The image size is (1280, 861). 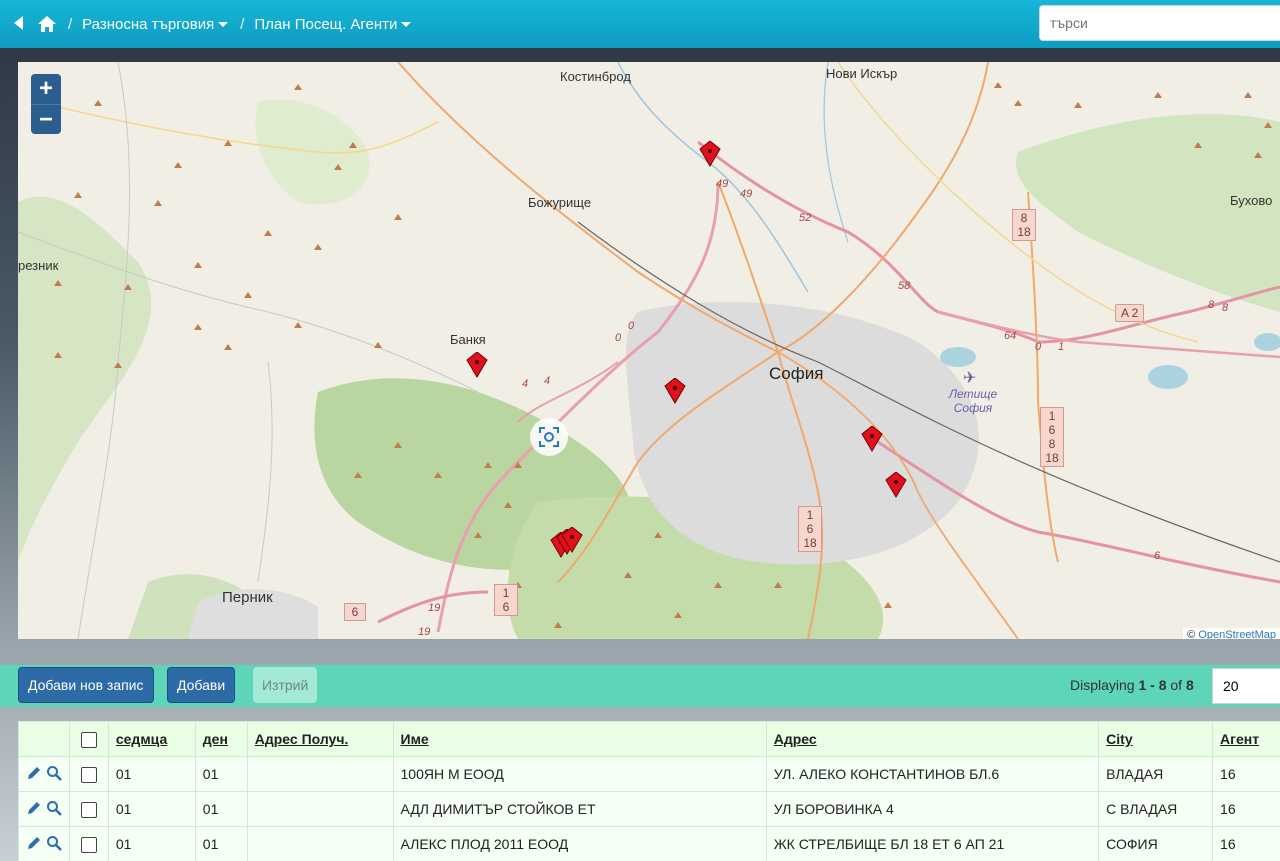 What do you see at coordinates (1052, 437) in the screenshot?
I see `road-shield: 1 6 8 18` at bounding box center [1052, 437].